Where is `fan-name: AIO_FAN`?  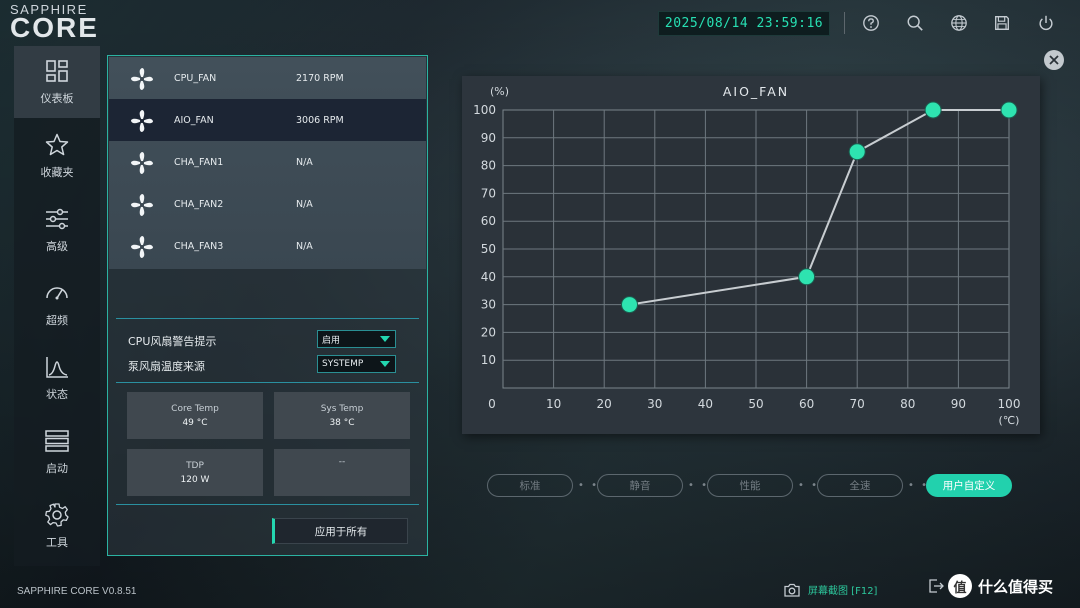
fan-name: AIO_FAN is located at coordinates (194, 120).